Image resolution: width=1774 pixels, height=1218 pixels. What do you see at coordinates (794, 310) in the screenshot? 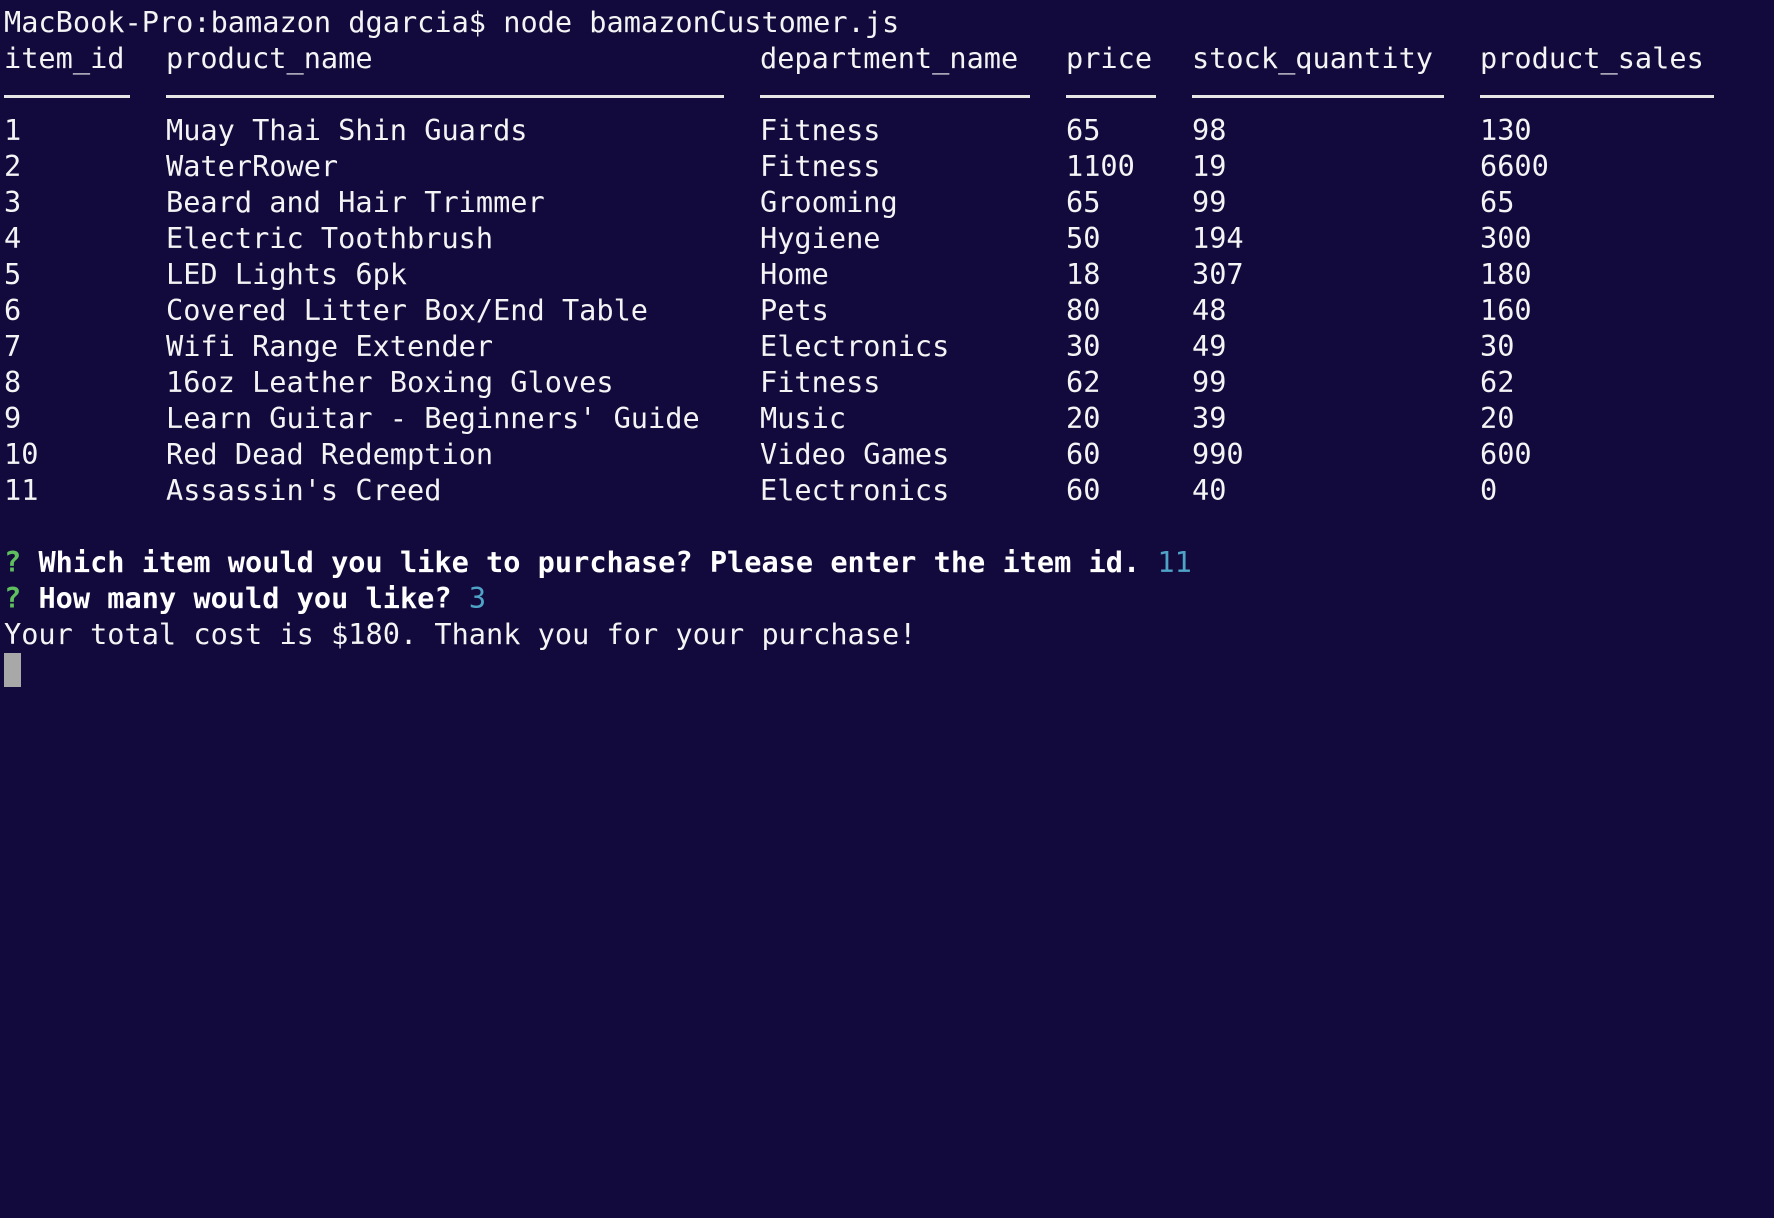
I see `cell-department-name: Pets` at bounding box center [794, 310].